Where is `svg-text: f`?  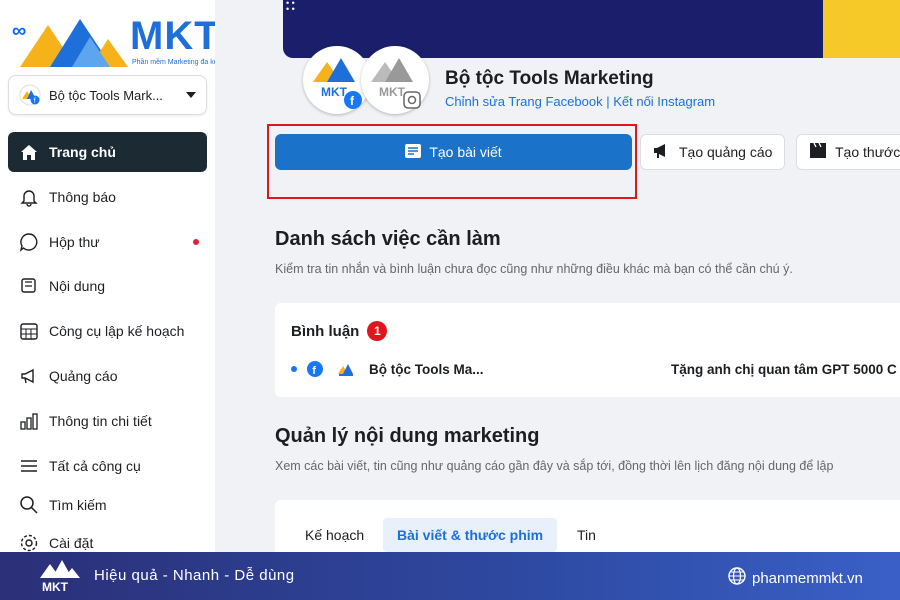
svg-text: f is located at coordinates (314, 371).